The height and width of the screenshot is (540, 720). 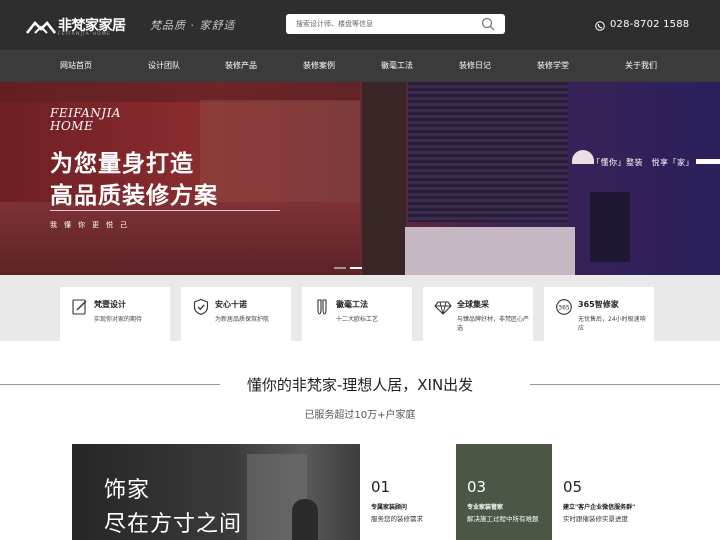 I want to click on hero-divider, so click(x=165, y=210).